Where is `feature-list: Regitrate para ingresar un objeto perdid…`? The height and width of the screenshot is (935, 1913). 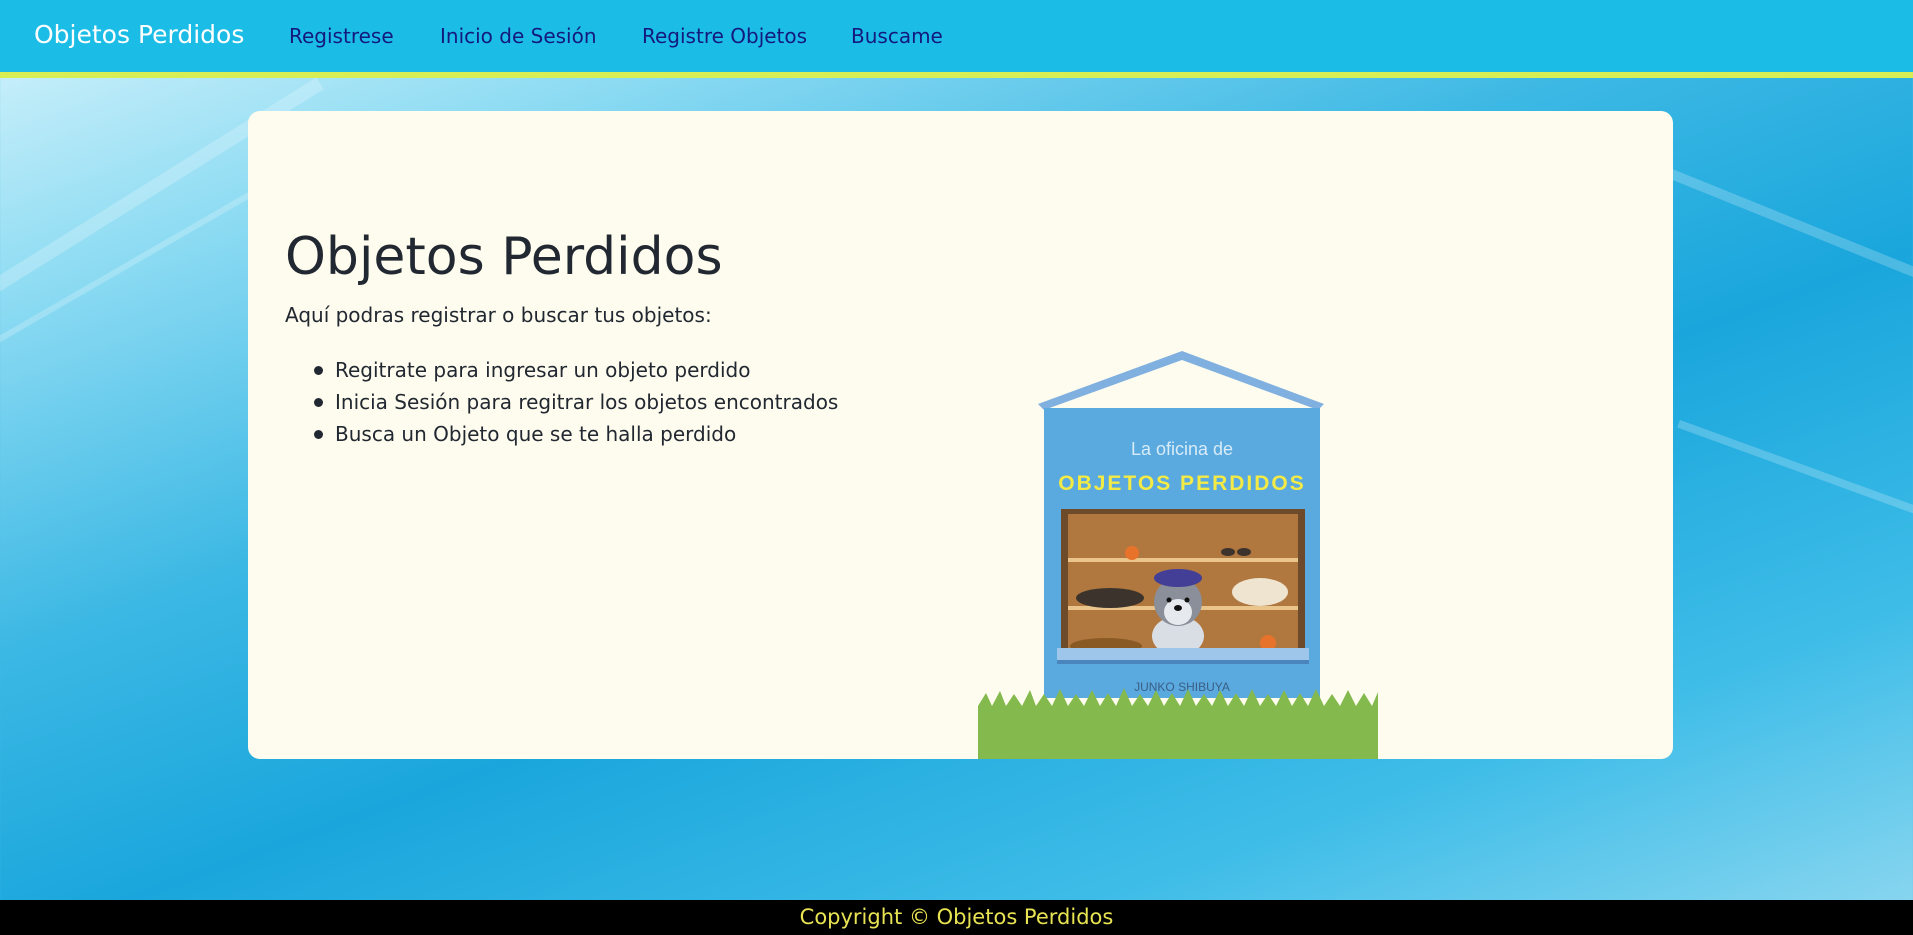
feature-list: Regitrate para ingresar un objeto perdid… is located at coordinates (561, 402).